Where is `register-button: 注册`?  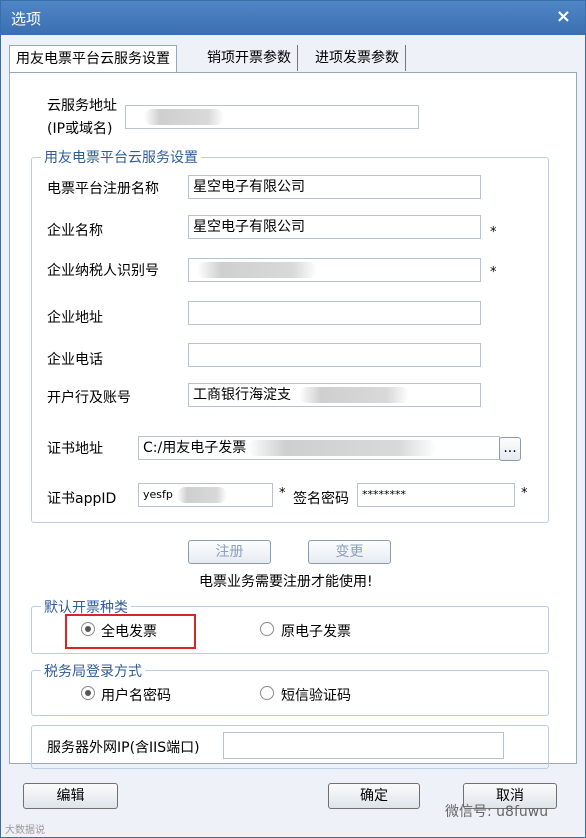
register-button: 注册 is located at coordinates (229, 552).